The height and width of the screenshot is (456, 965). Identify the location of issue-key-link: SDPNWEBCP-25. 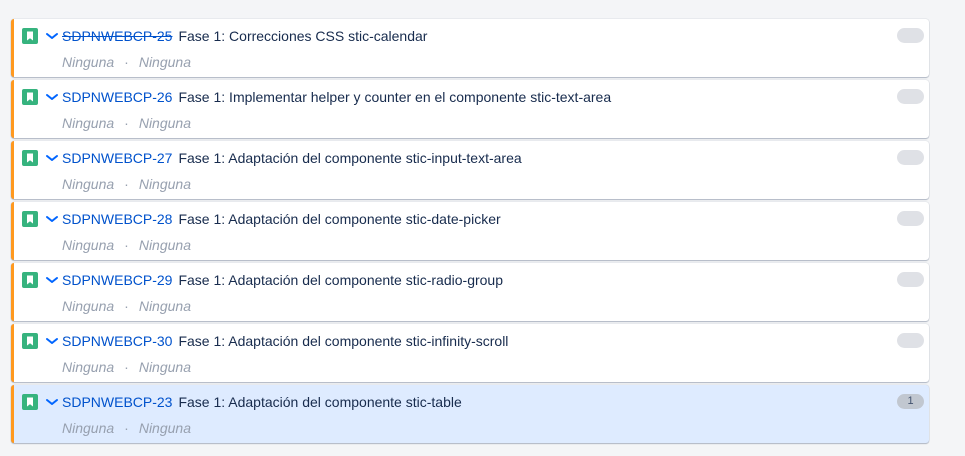
(117, 36).